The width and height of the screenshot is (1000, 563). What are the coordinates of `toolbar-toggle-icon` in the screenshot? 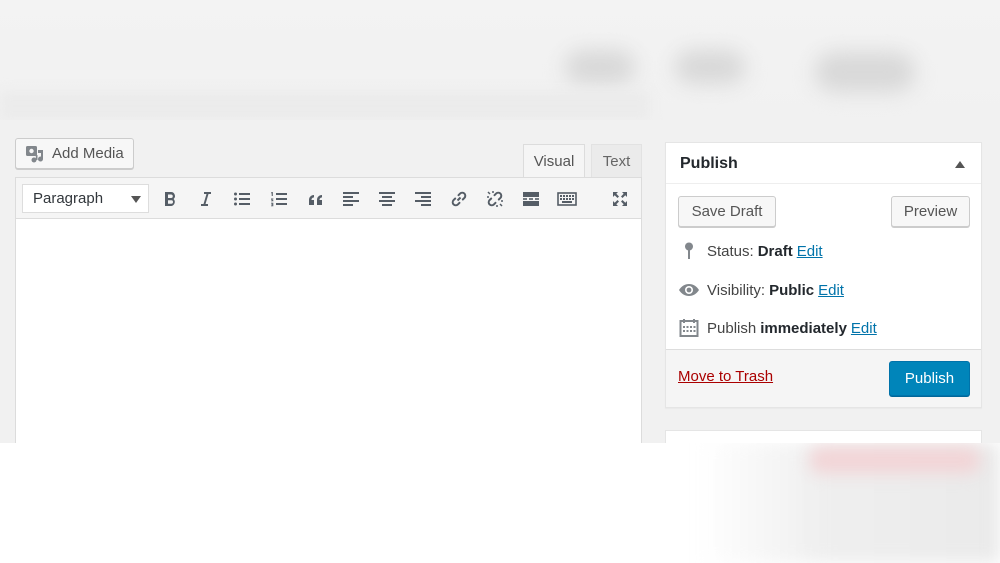 It's located at (567, 198).